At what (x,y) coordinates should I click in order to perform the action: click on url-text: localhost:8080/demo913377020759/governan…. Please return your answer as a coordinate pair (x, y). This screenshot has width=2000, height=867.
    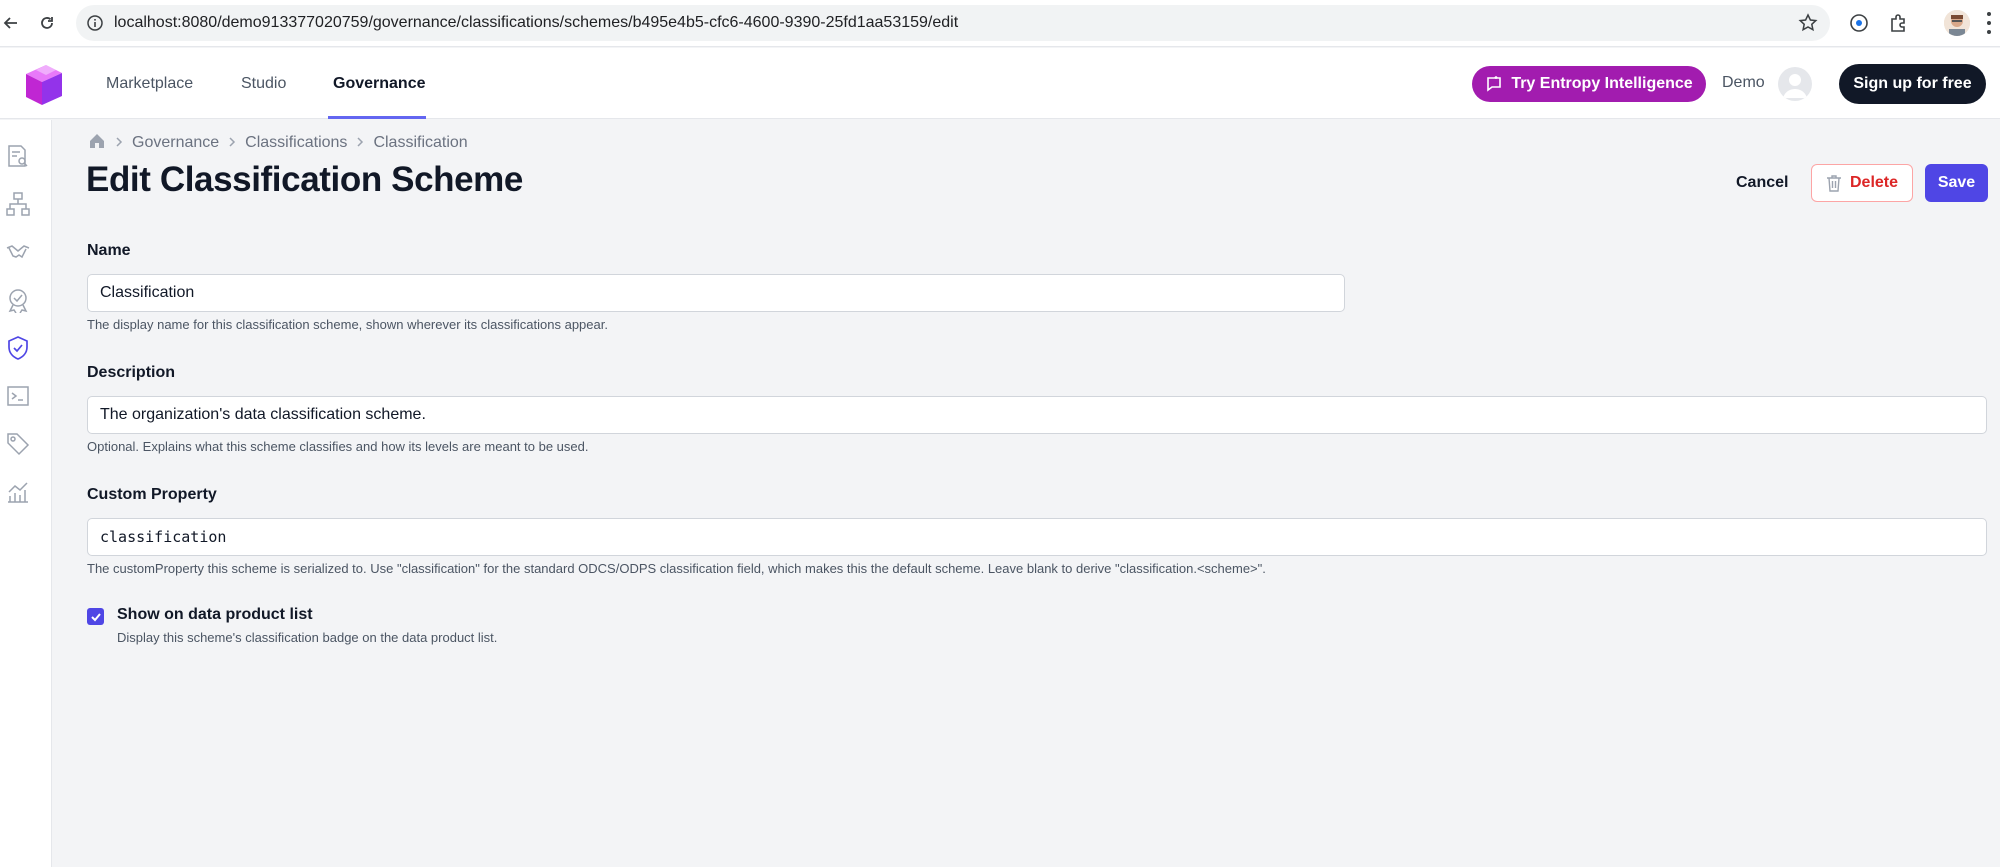
    Looking at the image, I should click on (536, 23).